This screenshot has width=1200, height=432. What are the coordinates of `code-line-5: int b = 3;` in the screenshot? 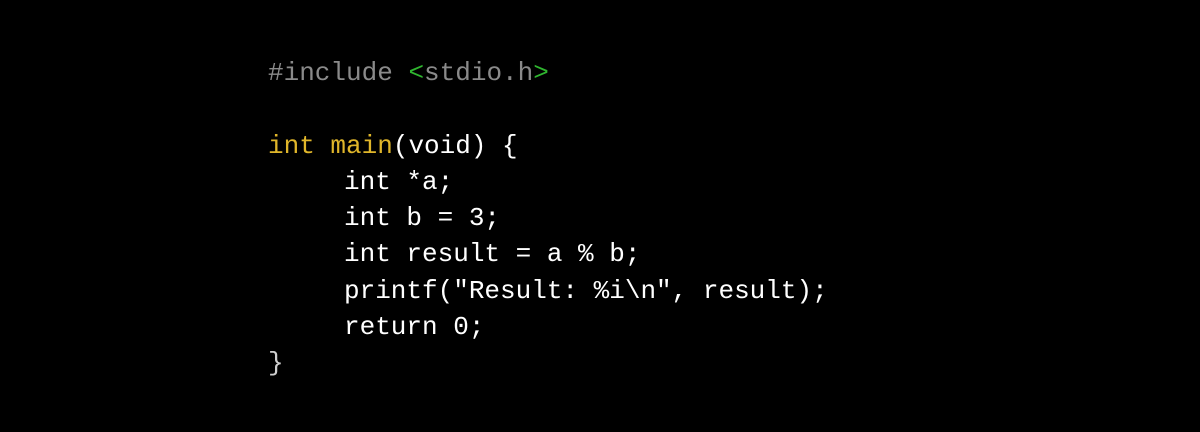 It's located at (548, 218).